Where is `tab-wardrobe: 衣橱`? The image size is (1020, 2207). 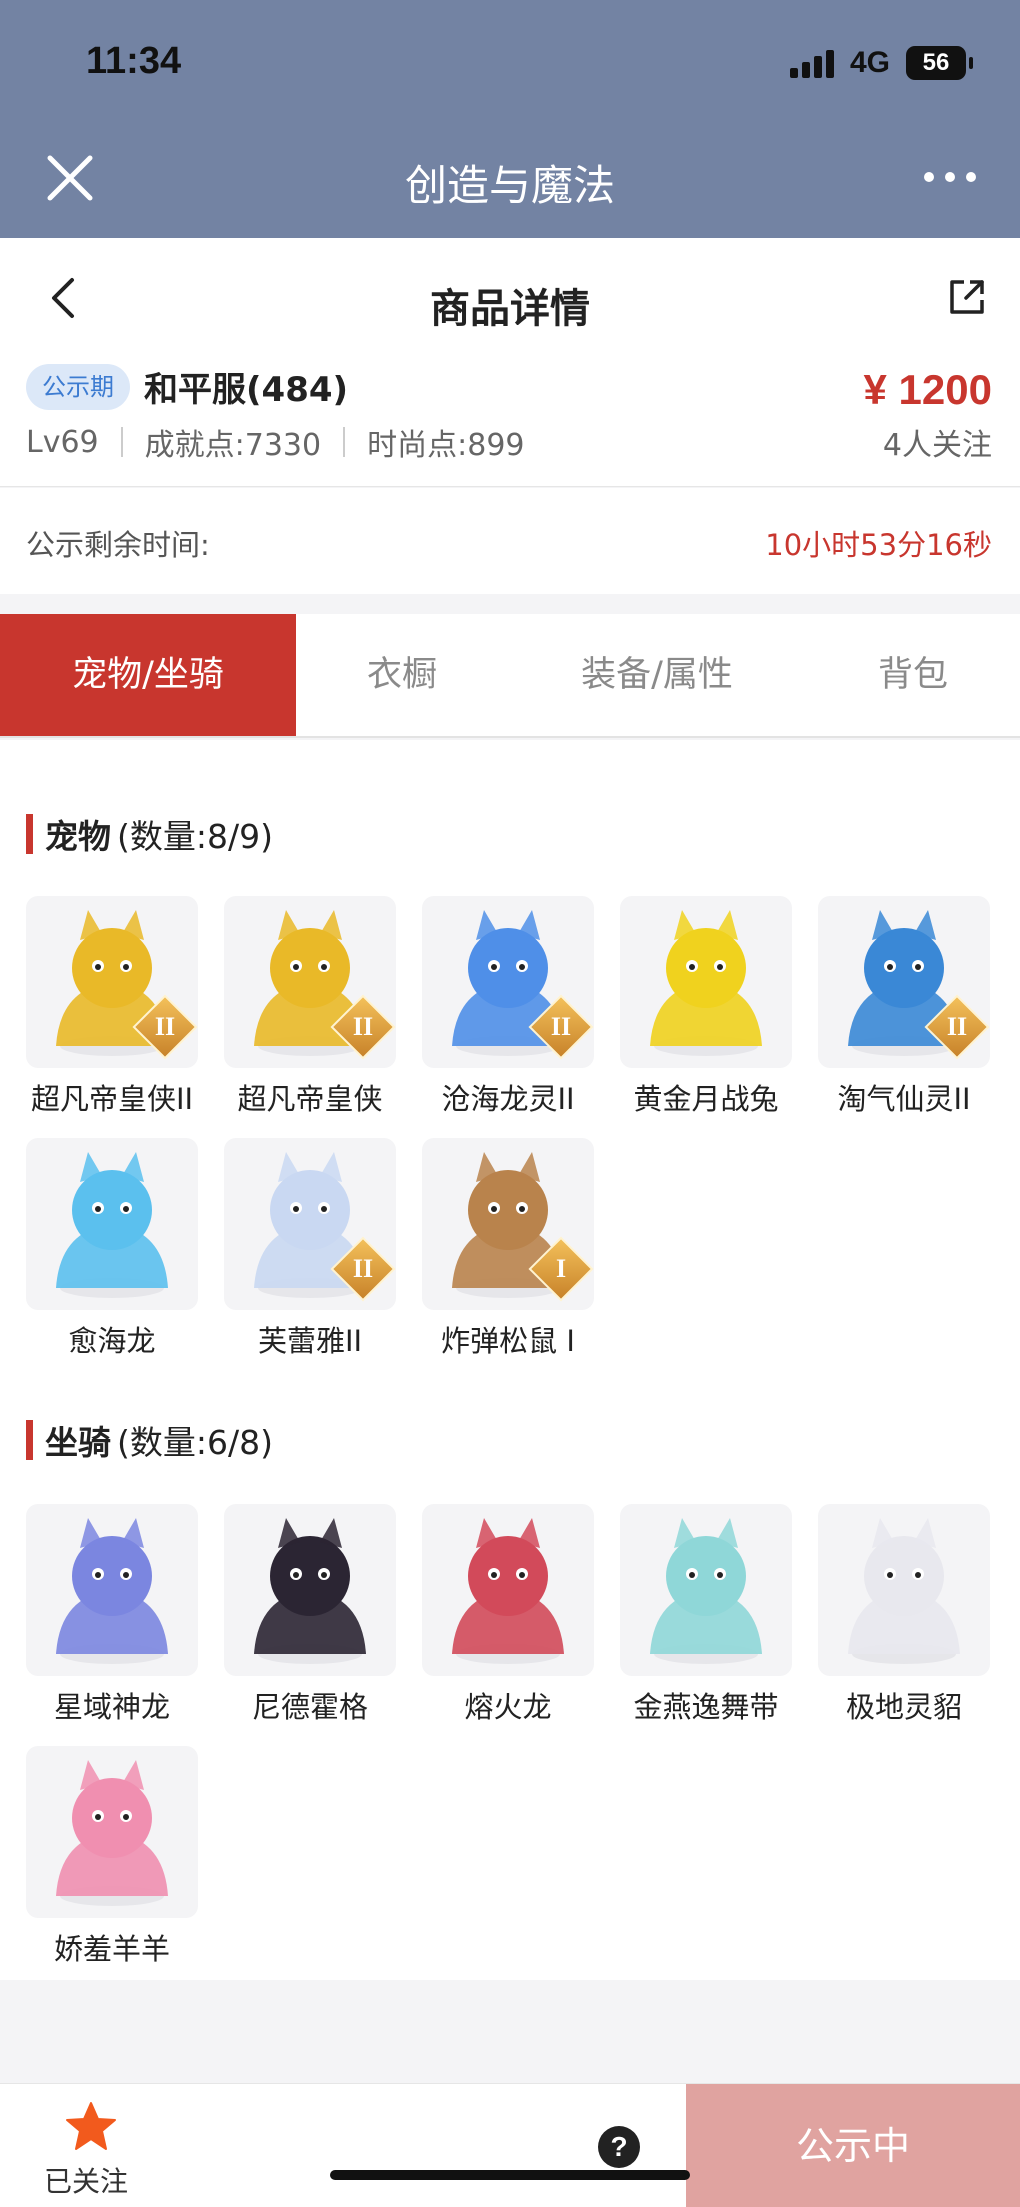 tab-wardrobe: 衣橱 is located at coordinates (402, 675).